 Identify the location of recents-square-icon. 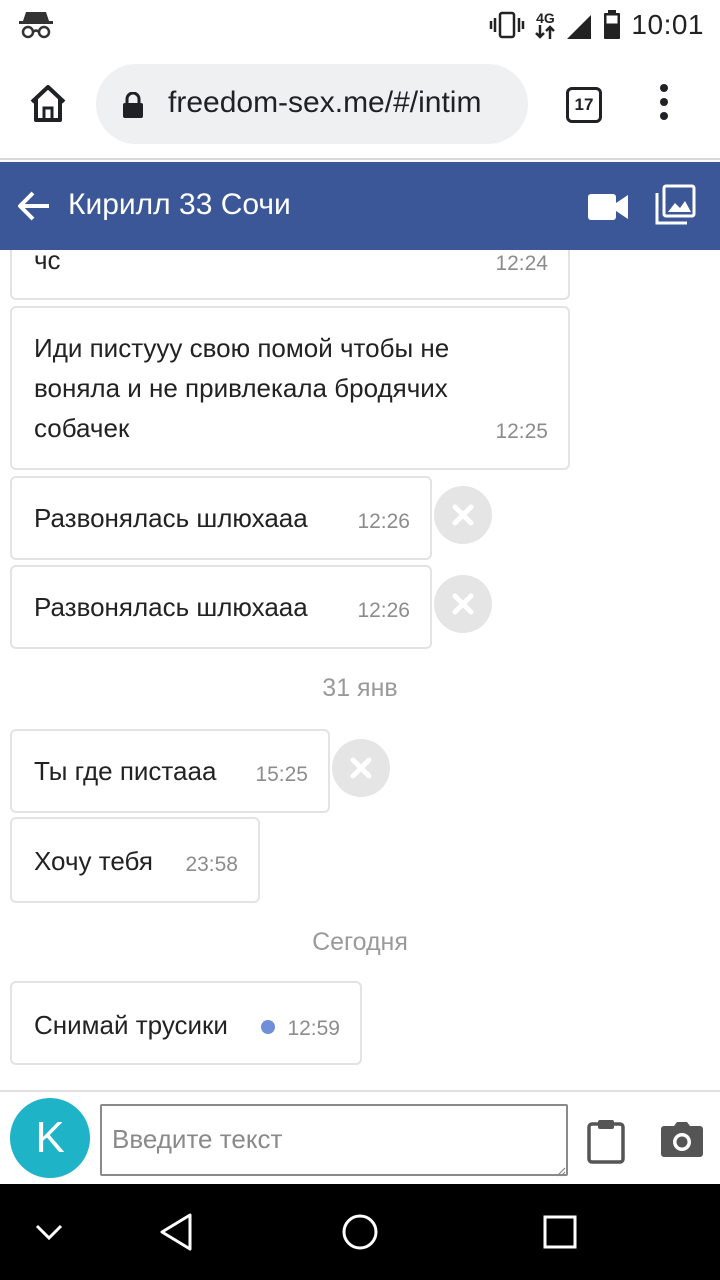
(560, 1232).